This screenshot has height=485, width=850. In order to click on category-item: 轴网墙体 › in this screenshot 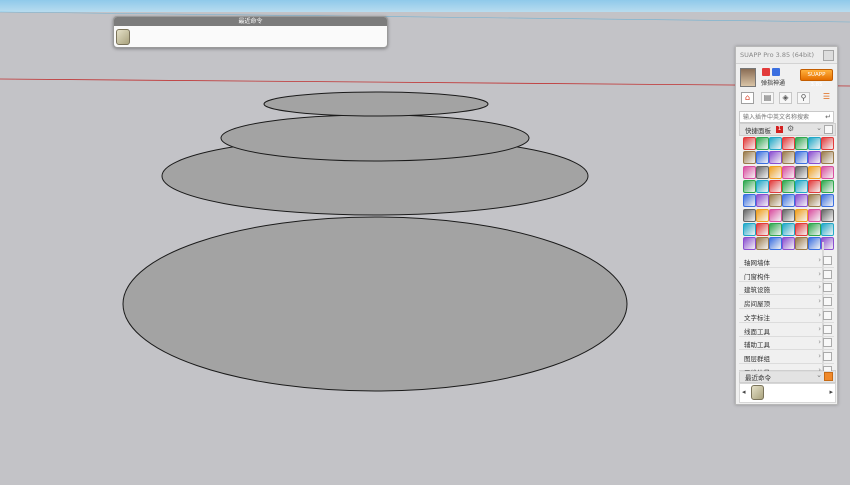, I will do `click(786, 261)`.